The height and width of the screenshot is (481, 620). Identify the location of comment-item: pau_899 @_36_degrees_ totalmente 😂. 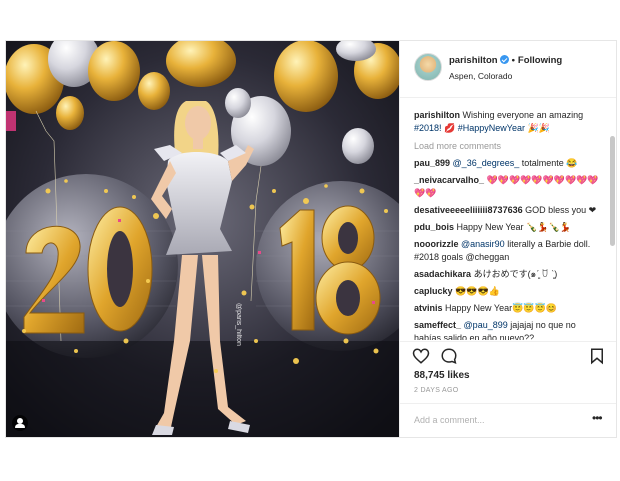
(507, 163).